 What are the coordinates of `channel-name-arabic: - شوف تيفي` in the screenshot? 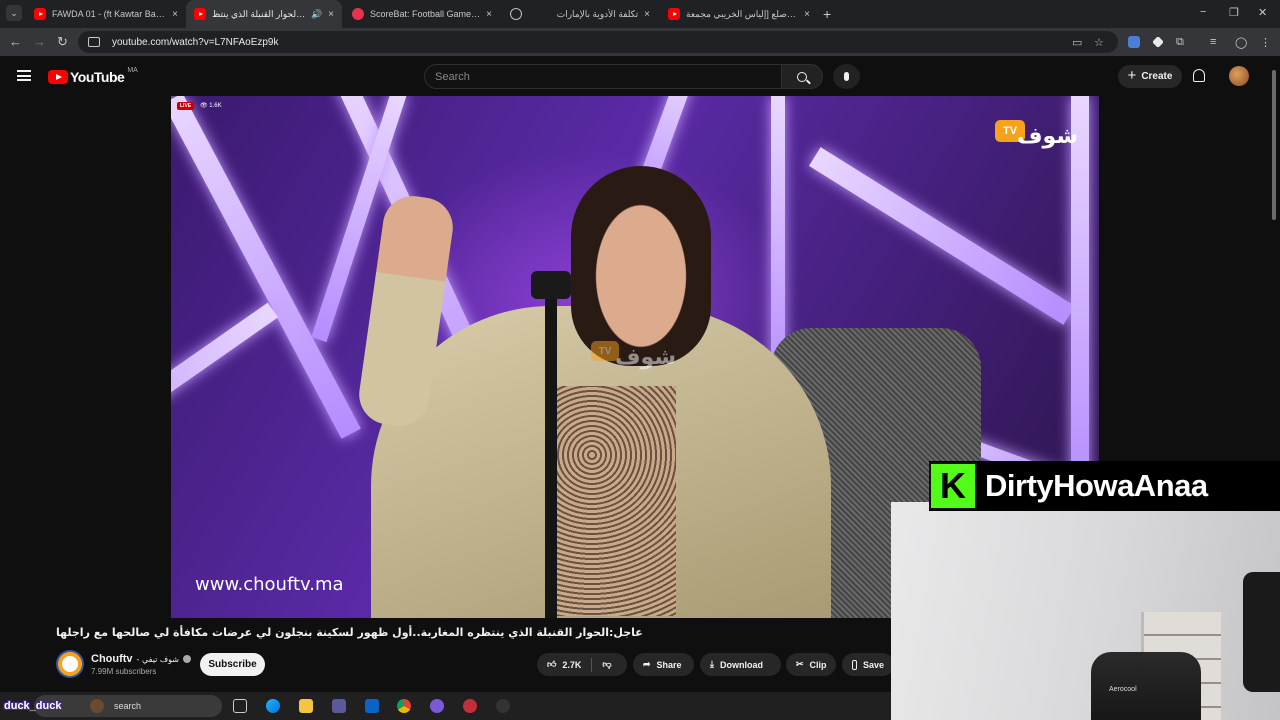 It's located at (158, 659).